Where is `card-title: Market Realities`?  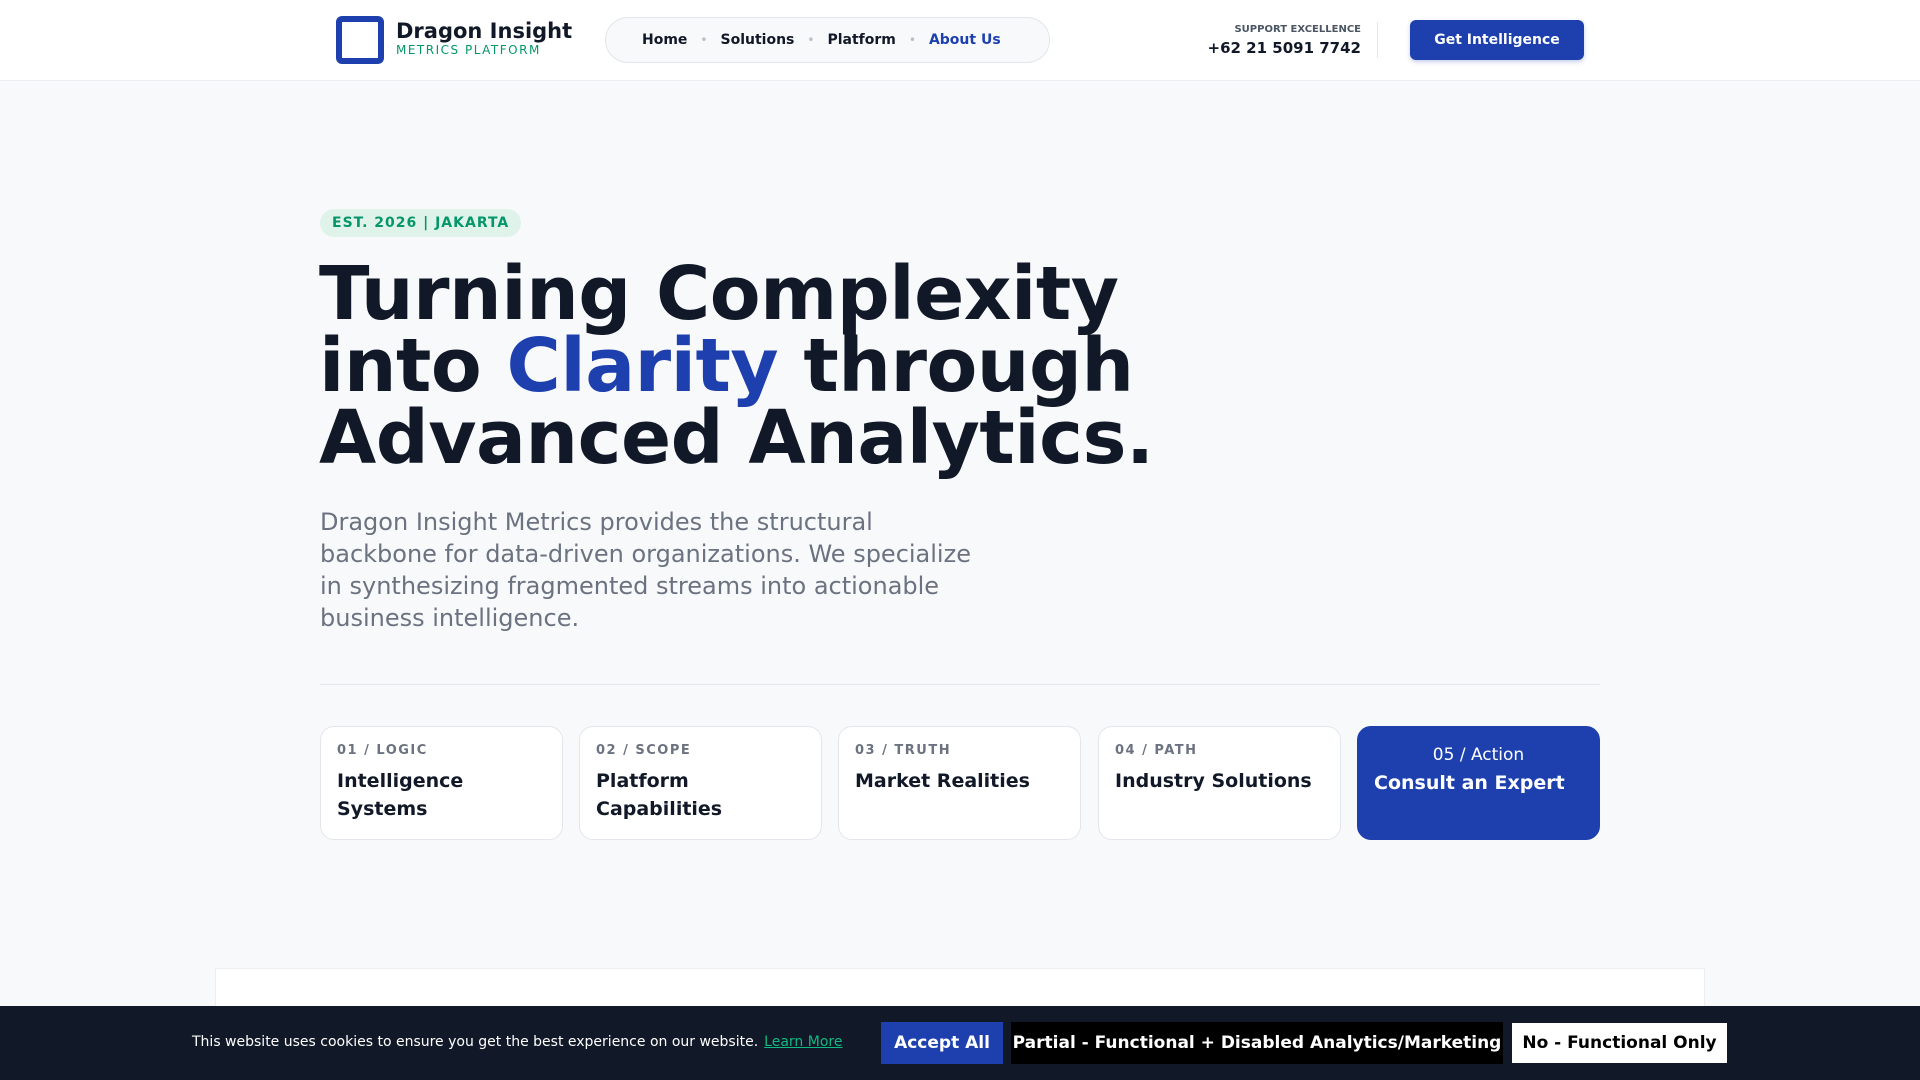 card-title: Market Realities is located at coordinates (942, 781).